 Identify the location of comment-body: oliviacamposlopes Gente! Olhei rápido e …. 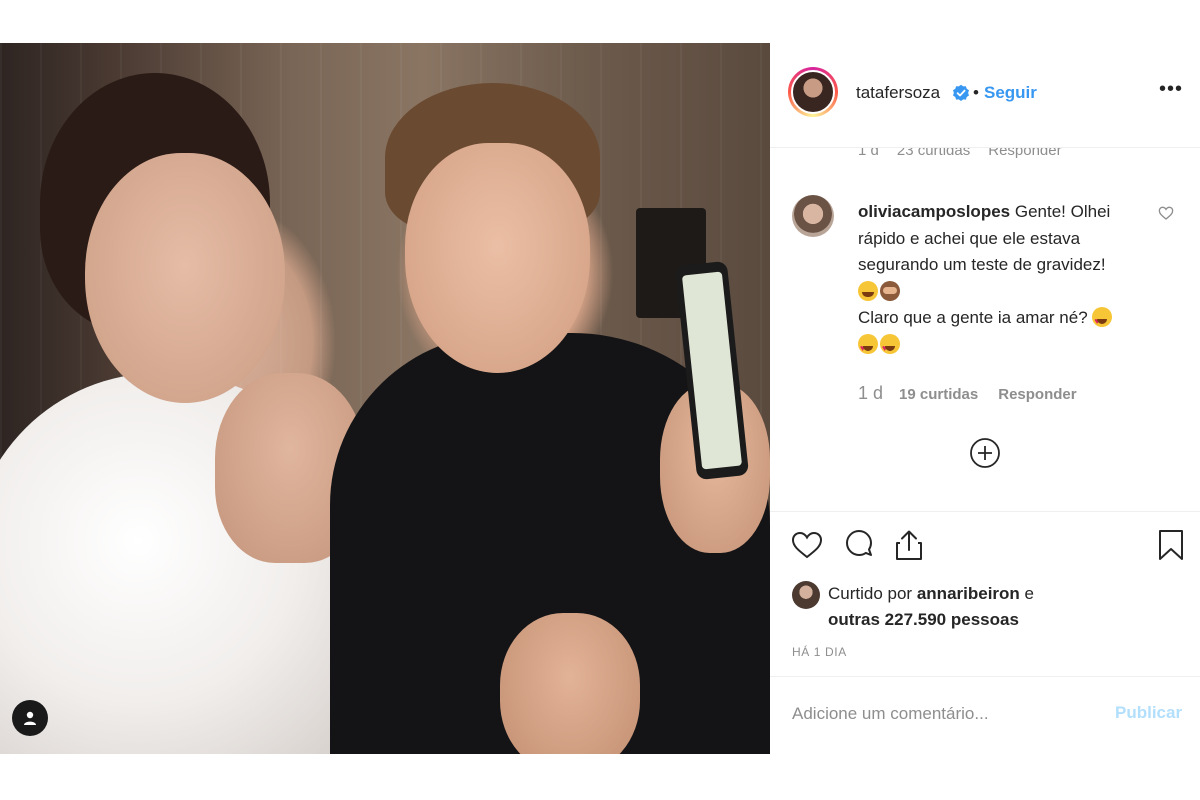
(999, 280).